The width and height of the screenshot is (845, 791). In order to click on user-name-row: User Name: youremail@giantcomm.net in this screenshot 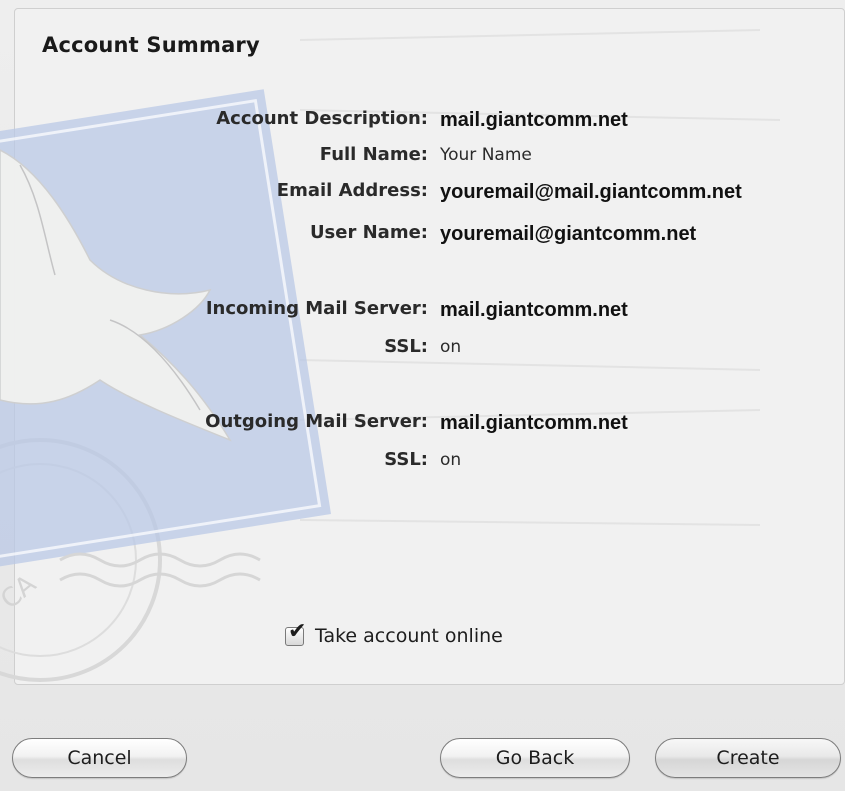, I will do `click(422, 235)`.